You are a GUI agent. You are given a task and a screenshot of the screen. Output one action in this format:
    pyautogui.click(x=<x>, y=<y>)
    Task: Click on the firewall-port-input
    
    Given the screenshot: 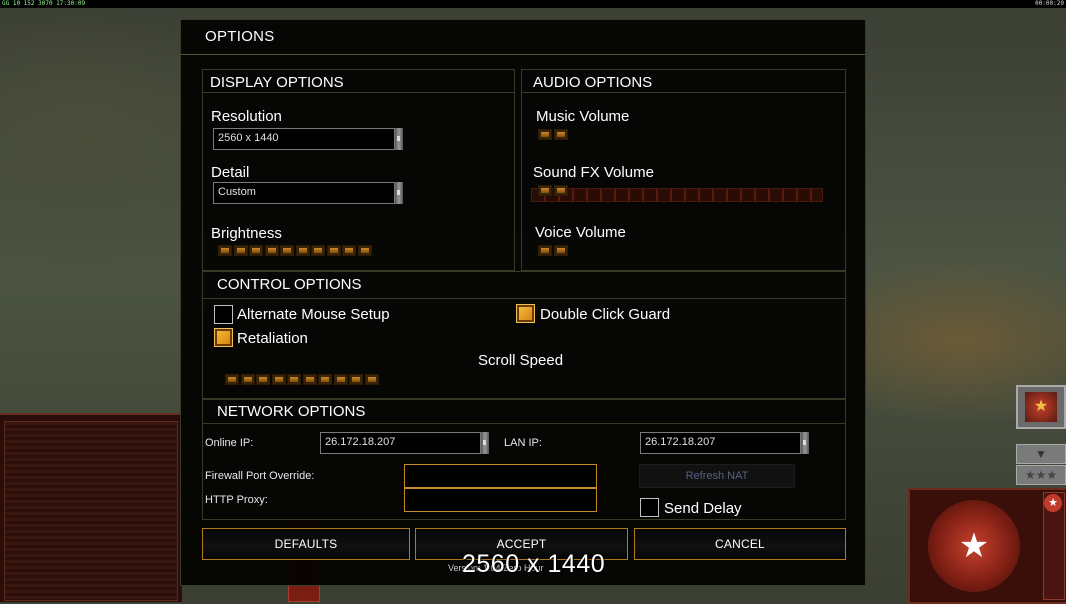 What is the action you would take?
    pyautogui.click(x=500, y=476)
    